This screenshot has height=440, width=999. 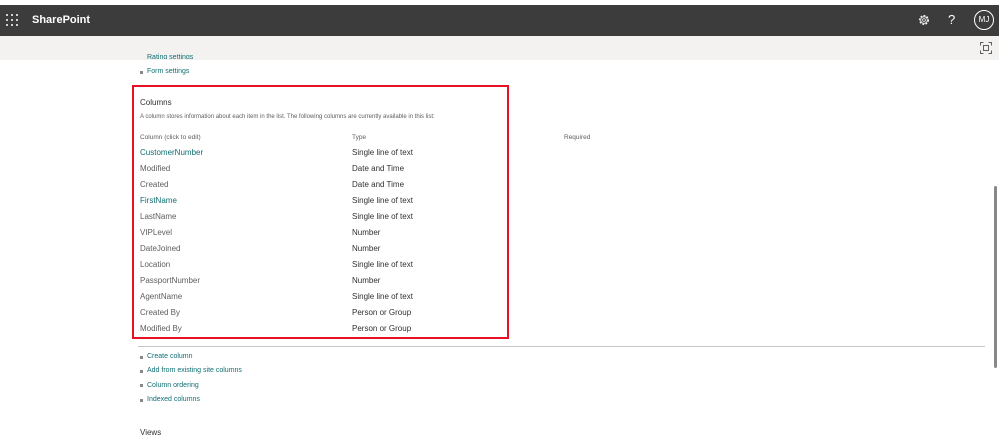 I want to click on views-heading: Views, so click(x=151, y=432).